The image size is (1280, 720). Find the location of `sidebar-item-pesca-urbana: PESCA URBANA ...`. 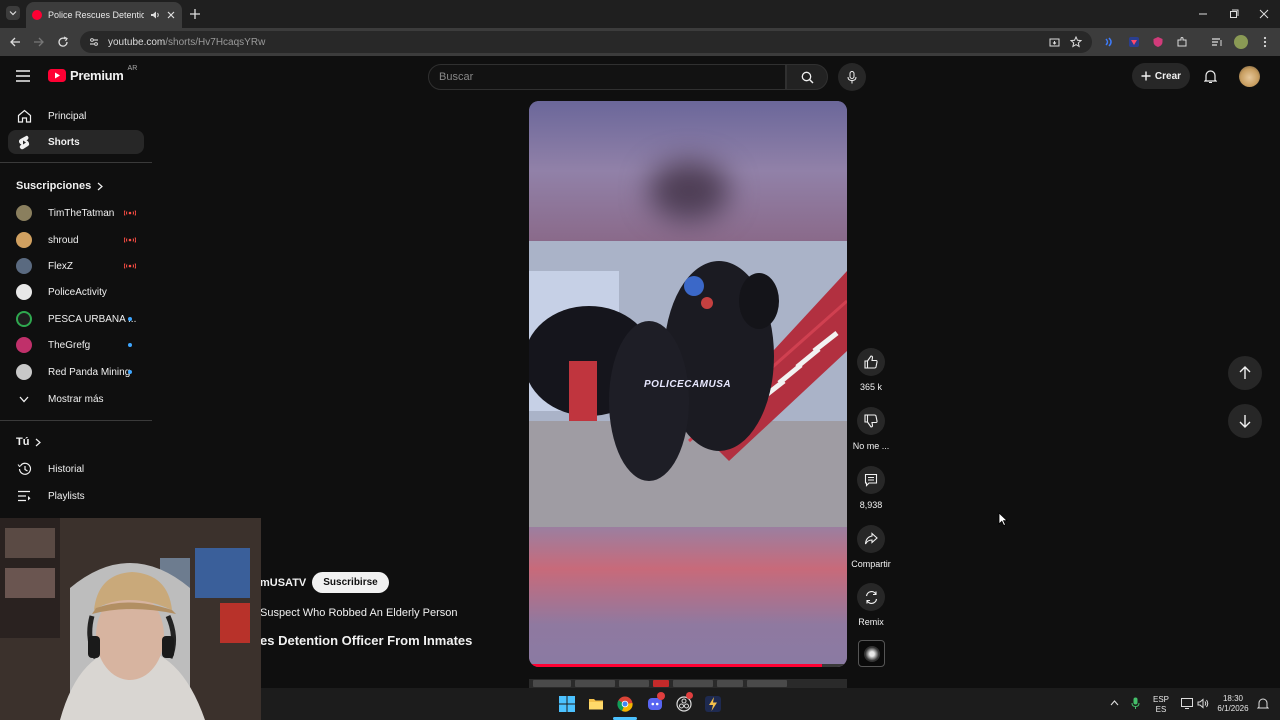

sidebar-item-pesca-urbana: PESCA URBANA ... is located at coordinates (76, 319).